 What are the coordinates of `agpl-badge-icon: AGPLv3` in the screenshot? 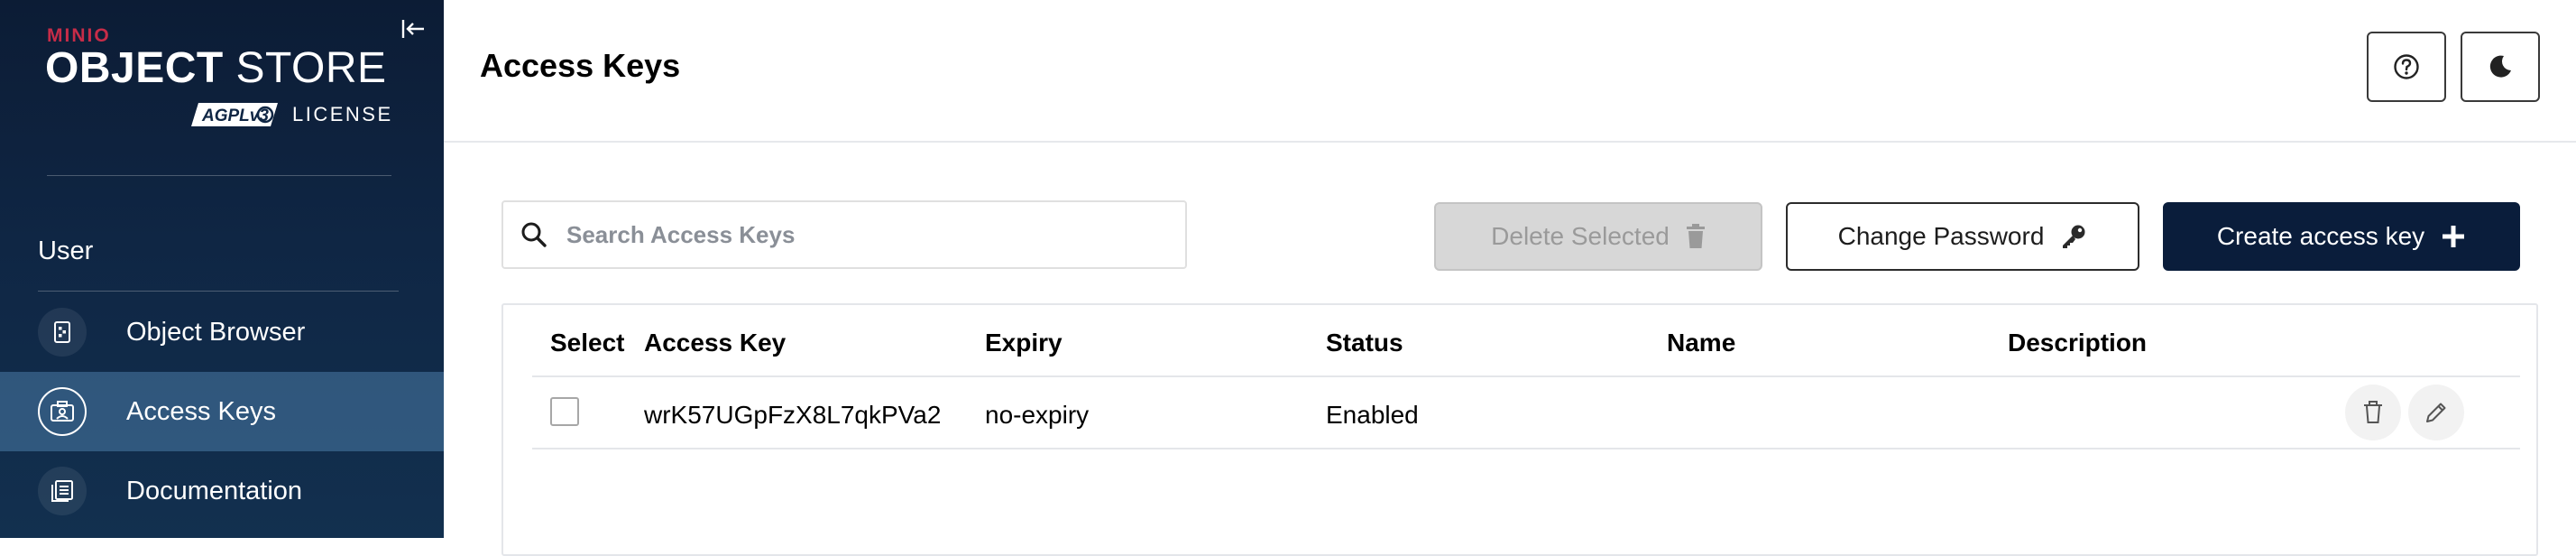 It's located at (235, 114).